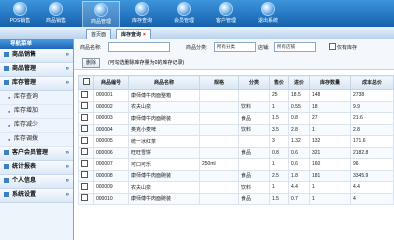  Describe the element at coordinates (36, 182) in the screenshot. I see `sidebar-item-9: 个人信息 »` at that location.